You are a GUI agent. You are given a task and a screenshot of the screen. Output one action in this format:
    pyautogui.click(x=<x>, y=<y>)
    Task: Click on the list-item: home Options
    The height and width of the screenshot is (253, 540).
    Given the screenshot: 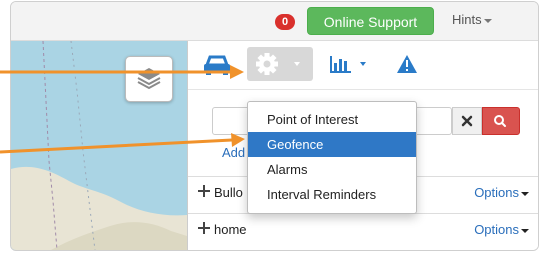 What is the action you would take?
    pyautogui.click(x=363, y=229)
    